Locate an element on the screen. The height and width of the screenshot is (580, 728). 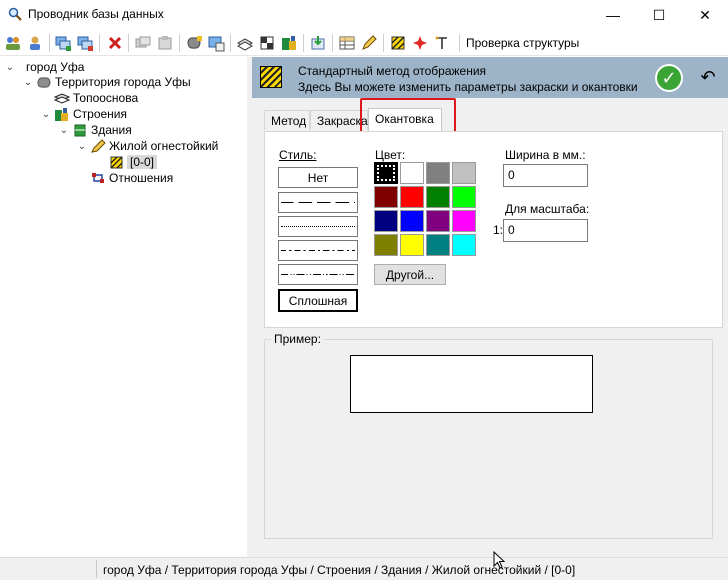
paste-disabled-icon is located at coordinates (165, 43).